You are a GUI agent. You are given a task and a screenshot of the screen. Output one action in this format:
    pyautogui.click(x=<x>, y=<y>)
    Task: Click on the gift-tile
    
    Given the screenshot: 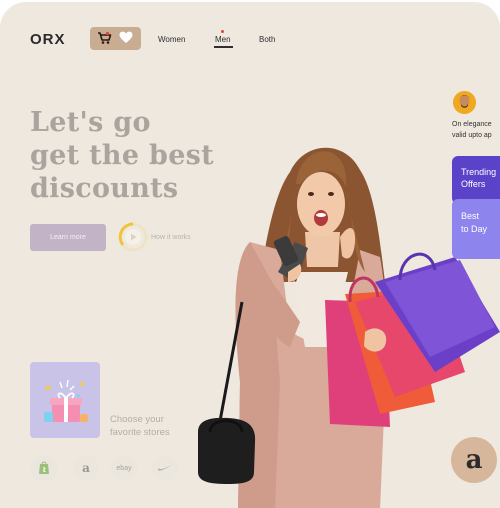 What is the action you would take?
    pyautogui.click(x=65, y=400)
    